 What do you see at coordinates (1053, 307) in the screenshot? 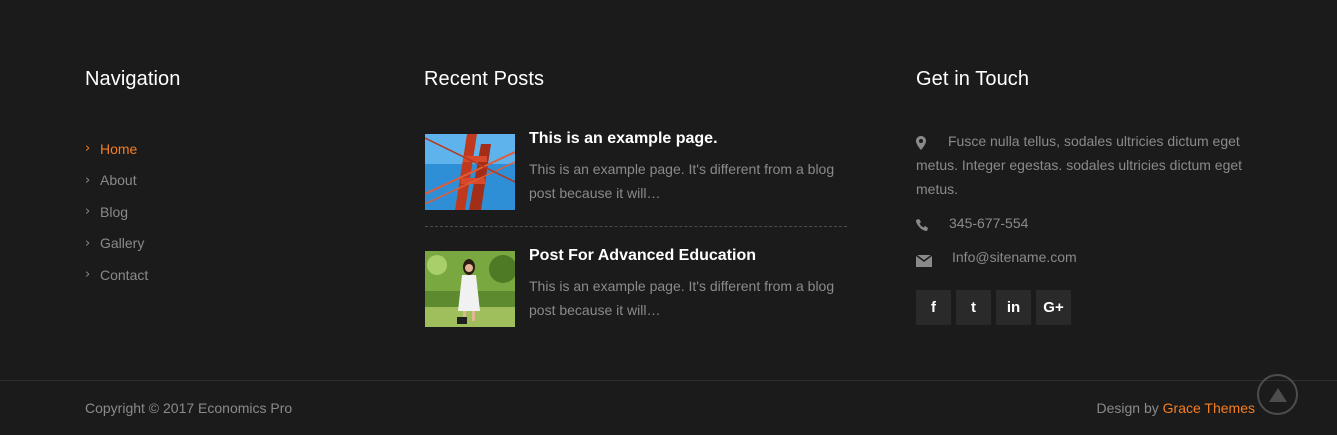
I see `google-plus-icon: G+` at bounding box center [1053, 307].